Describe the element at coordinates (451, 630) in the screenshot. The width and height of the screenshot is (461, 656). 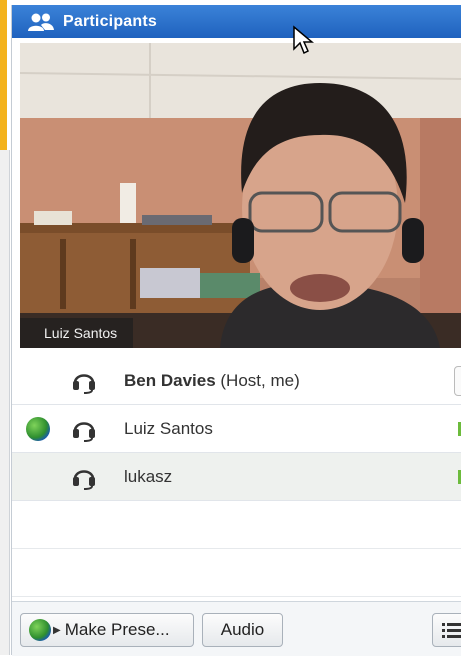
I see `list-icon` at that location.